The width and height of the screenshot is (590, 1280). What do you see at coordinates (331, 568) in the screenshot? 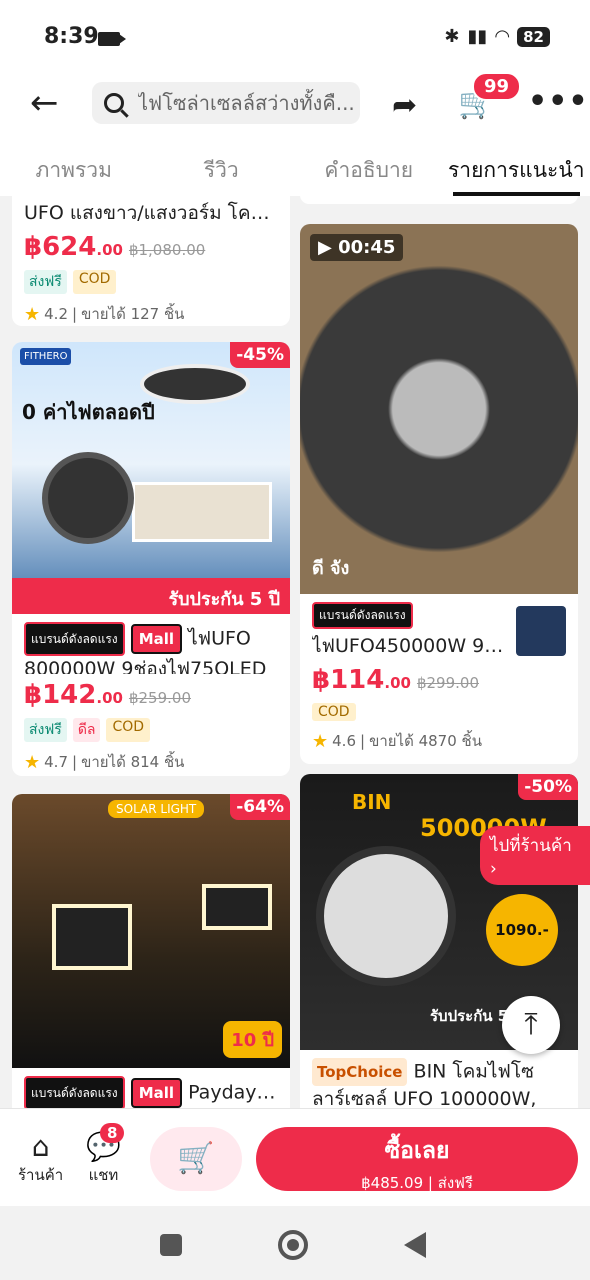
I see `video-caption: ดี จัง` at bounding box center [331, 568].